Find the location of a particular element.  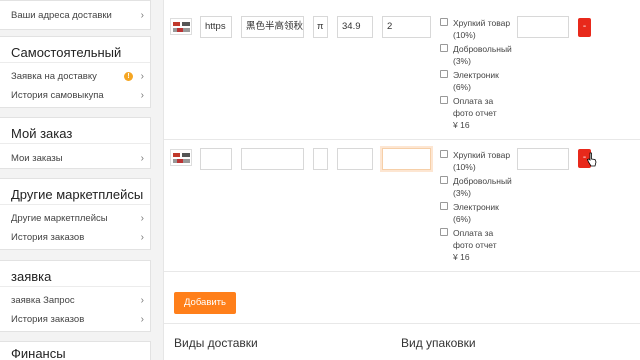

sidebar-card-addresses: Ваши адреса доставки › is located at coordinates (75, 15).